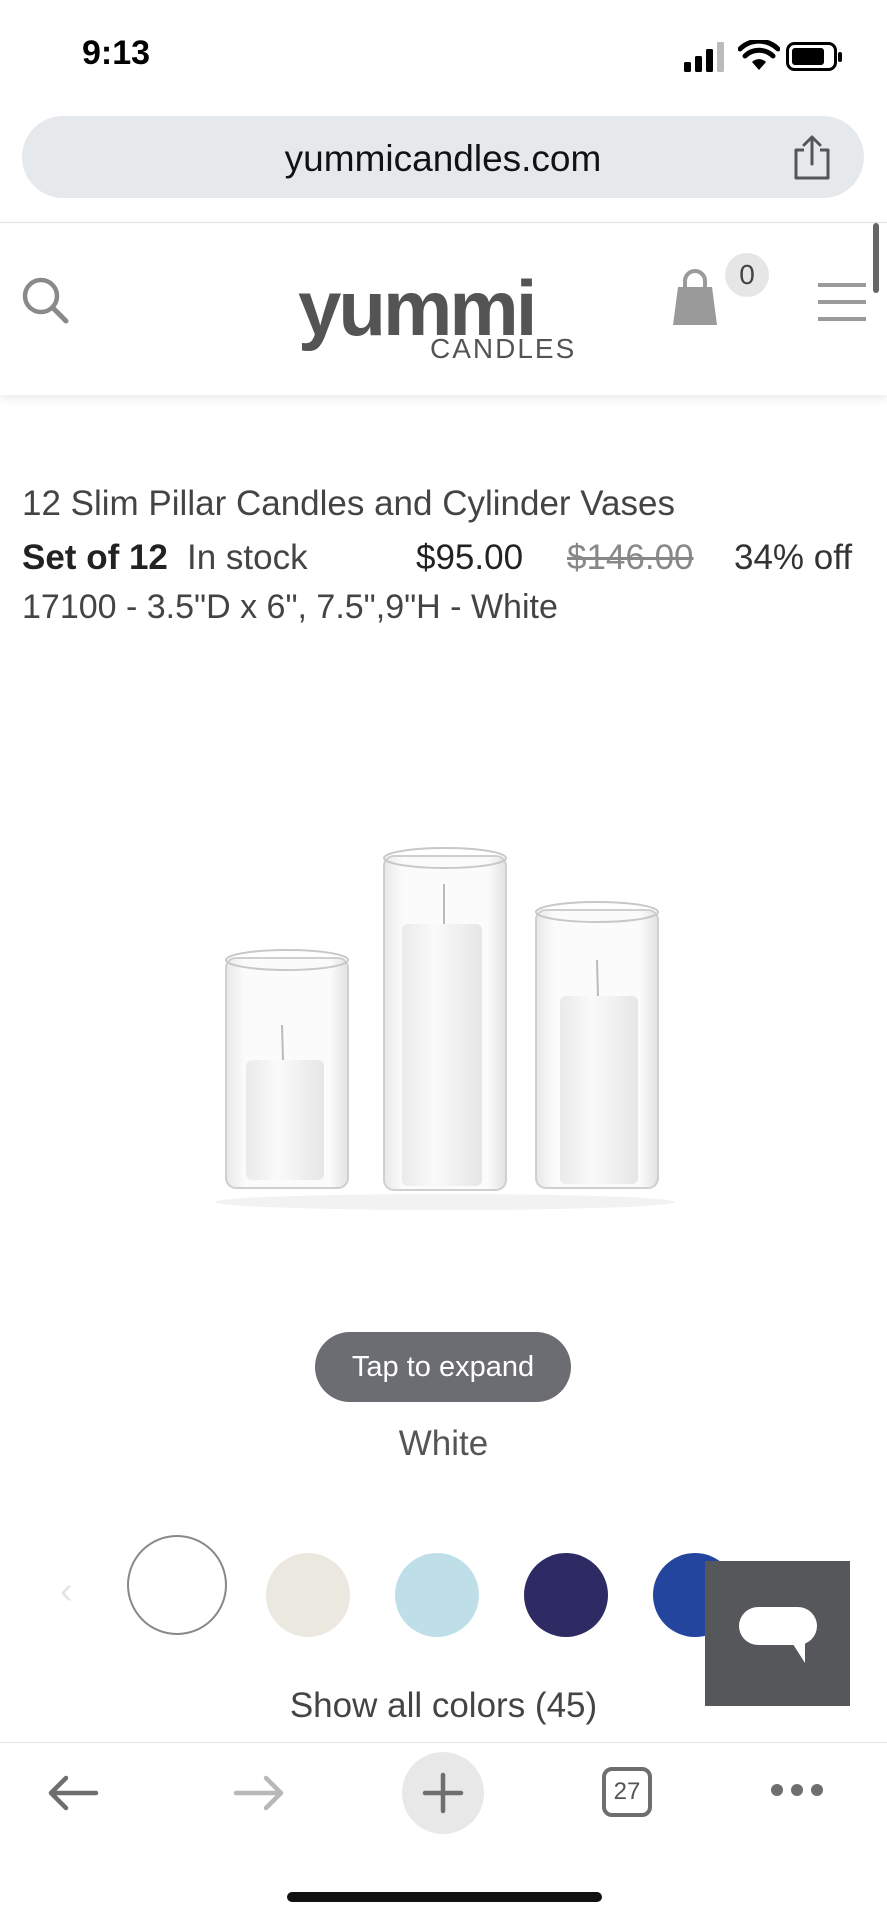  I want to click on site-header: yummi CANDLES 0, so click(443, 308).